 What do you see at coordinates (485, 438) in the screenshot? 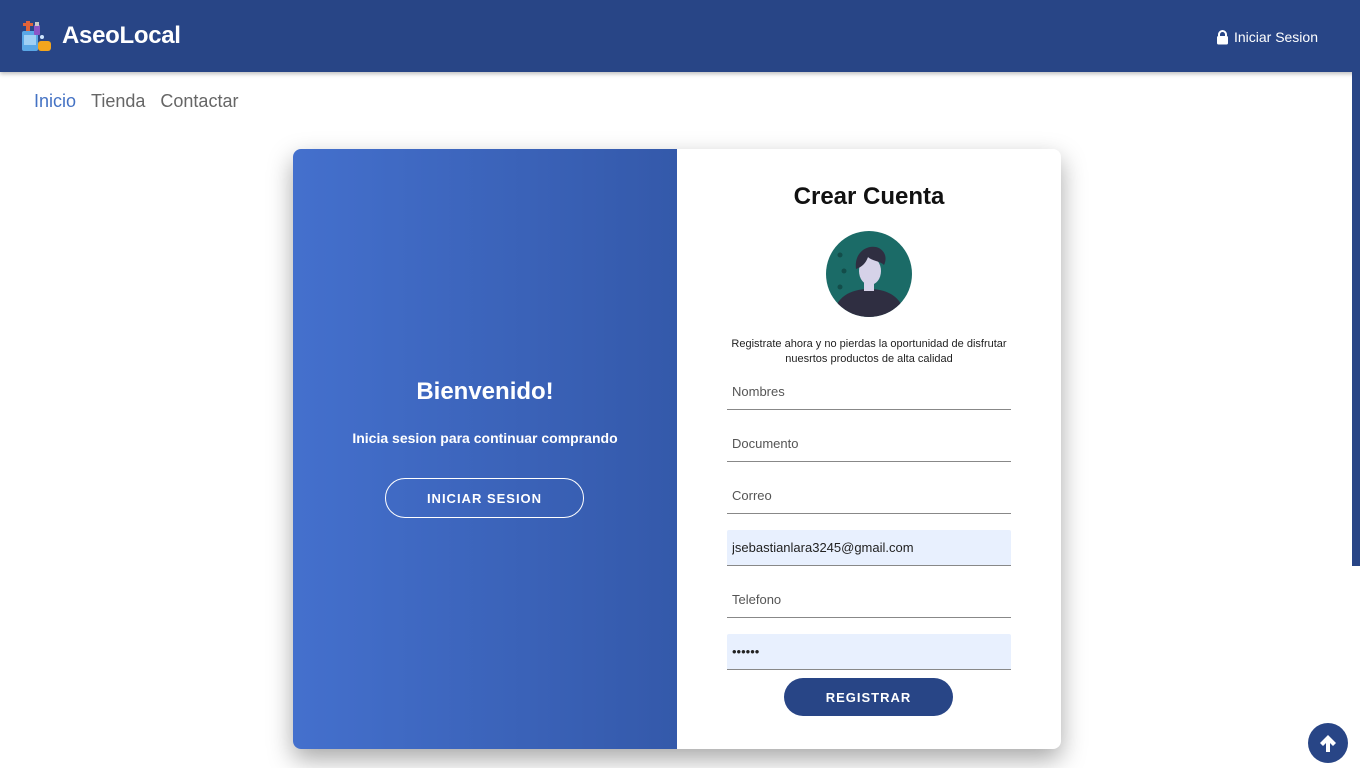
I see `welcome-subtitle: Inicia sesion para continuar comprando` at bounding box center [485, 438].